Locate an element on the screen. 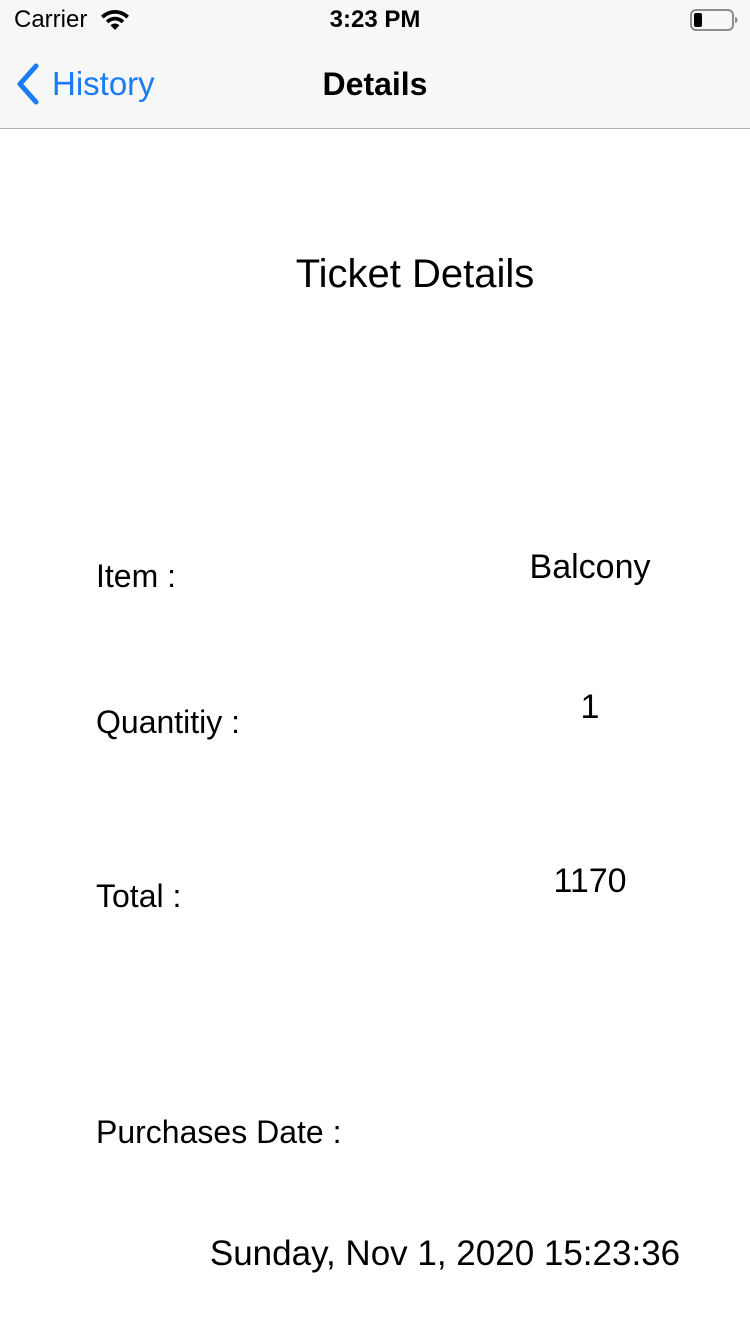 The width and height of the screenshot is (750, 1334). total-label: Total : is located at coordinates (139, 896).